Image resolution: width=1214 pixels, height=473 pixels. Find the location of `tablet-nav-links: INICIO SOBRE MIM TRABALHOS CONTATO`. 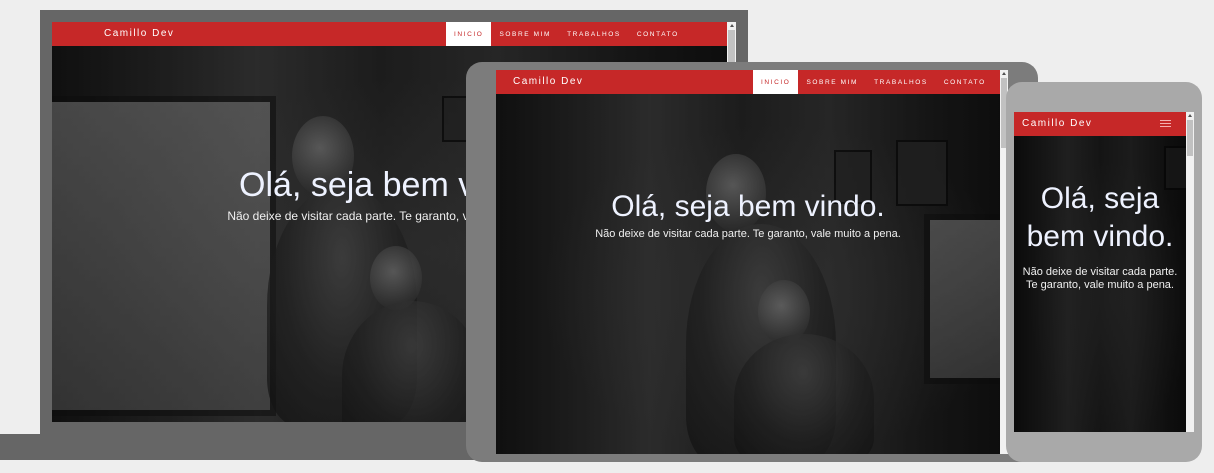

tablet-nav-links: INICIO SOBRE MIM TRABALHOS CONTATO is located at coordinates (873, 82).